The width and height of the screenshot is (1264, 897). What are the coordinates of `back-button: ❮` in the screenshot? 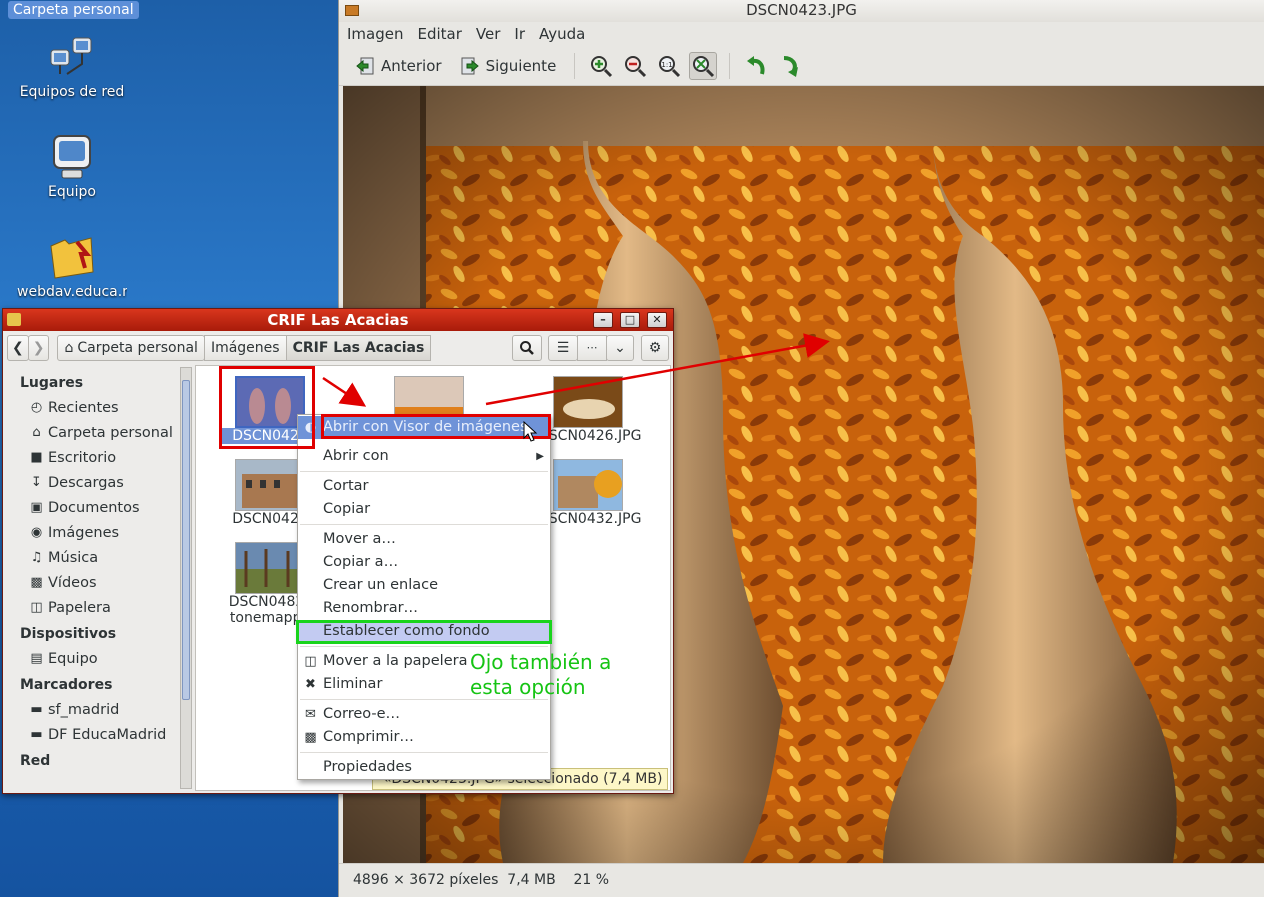 It's located at (18, 348).